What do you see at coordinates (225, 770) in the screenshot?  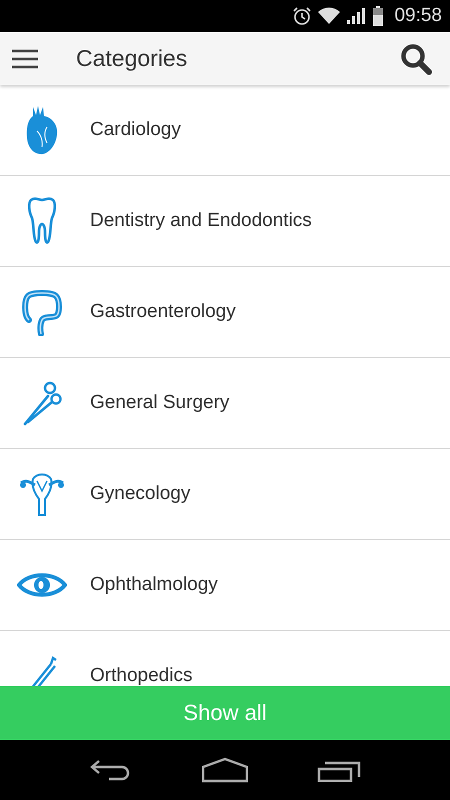 I see `home-icon` at bounding box center [225, 770].